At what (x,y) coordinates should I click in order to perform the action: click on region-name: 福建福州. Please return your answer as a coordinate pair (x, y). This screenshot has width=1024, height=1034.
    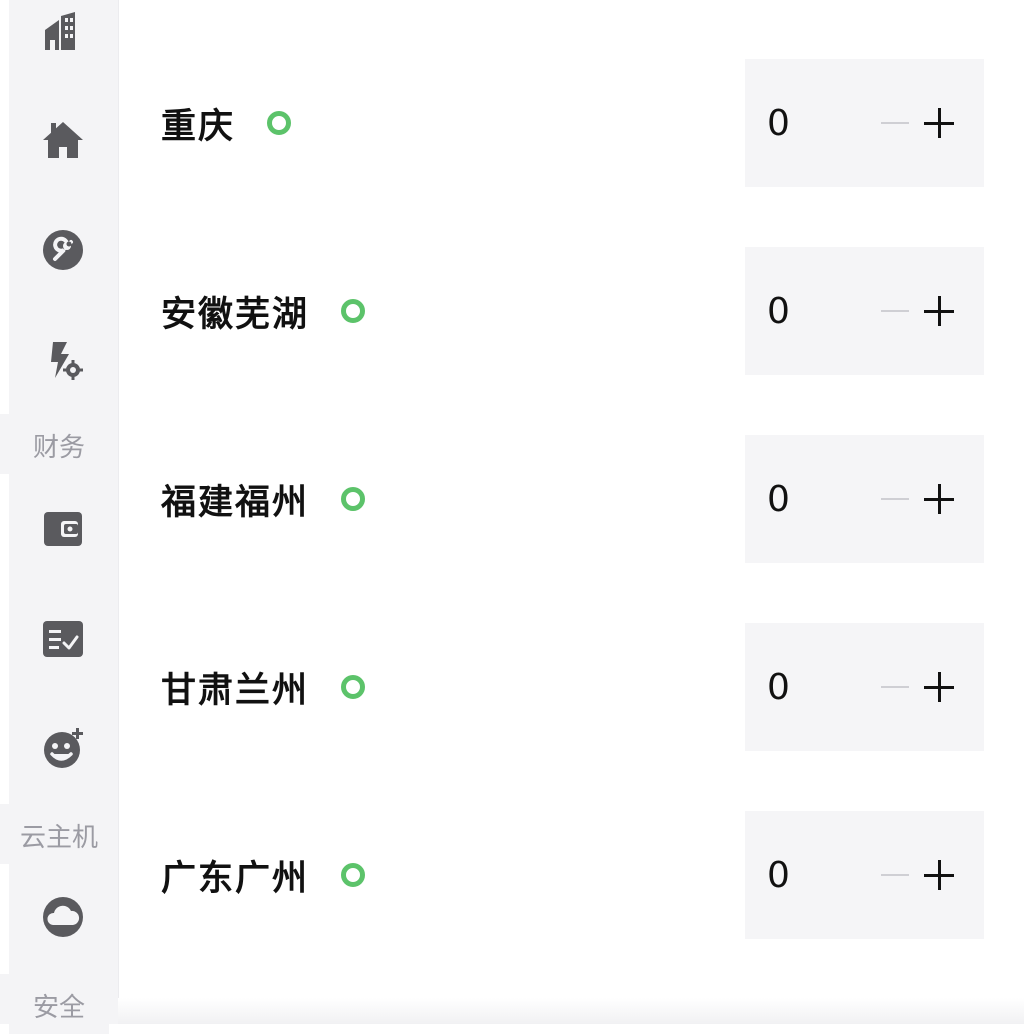
    Looking at the image, I should click on (263, 499).